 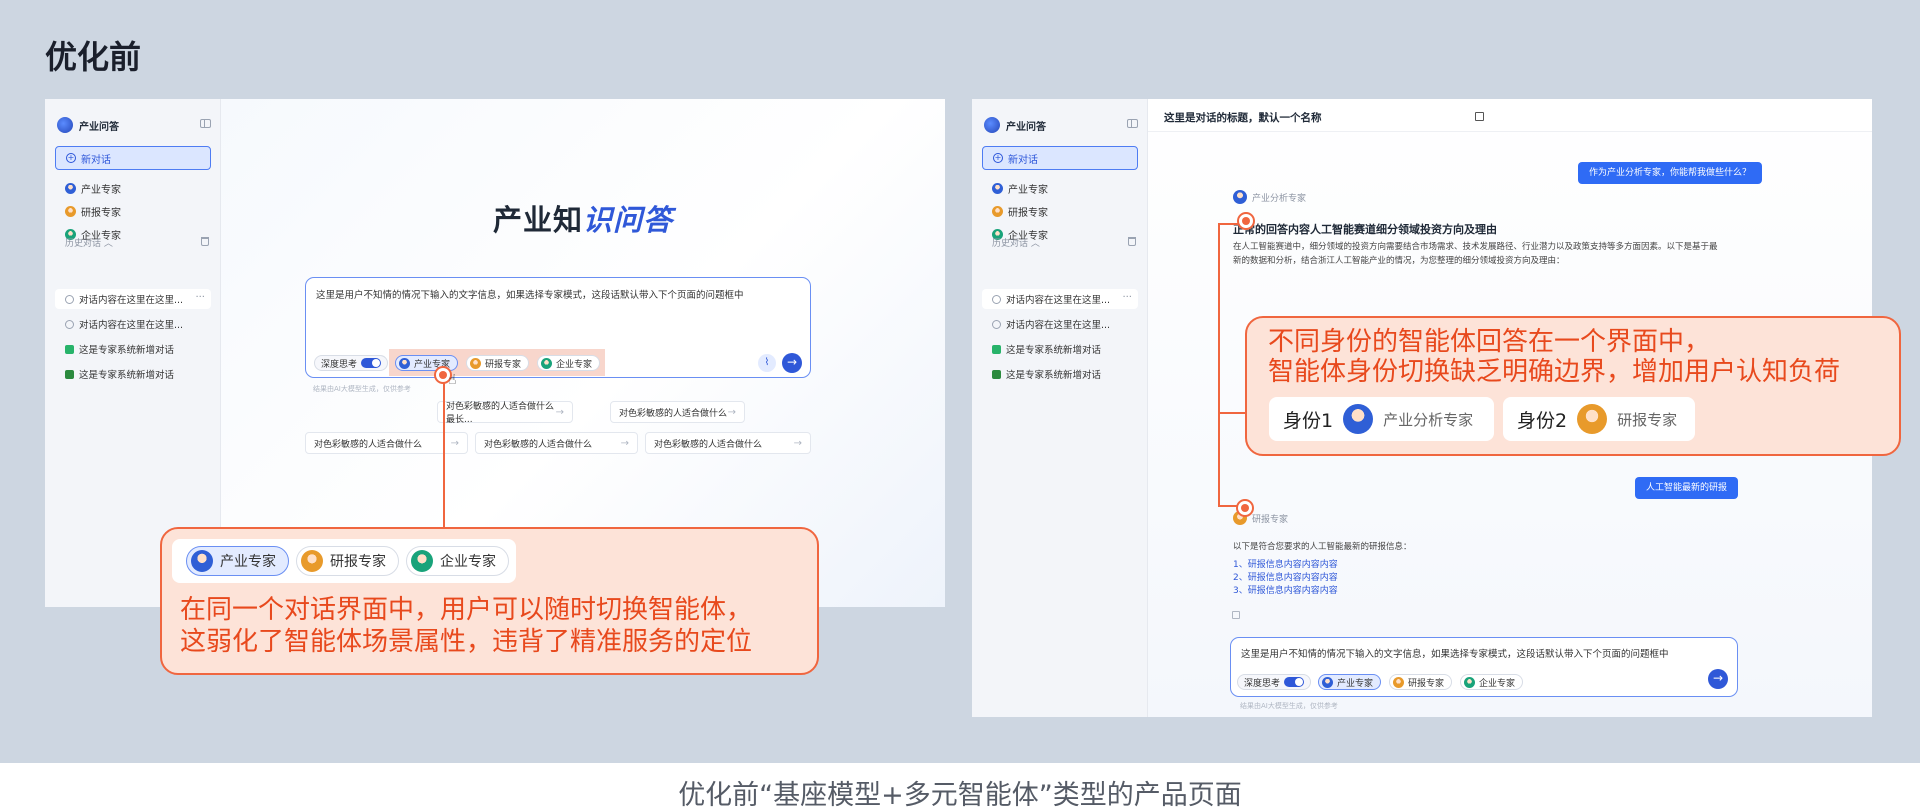 What do you see at coordinates (1285, 565) in the screenshot?
I see `report-link: 1、研报信息内容内容内容` at bounding box center [1285, 565].